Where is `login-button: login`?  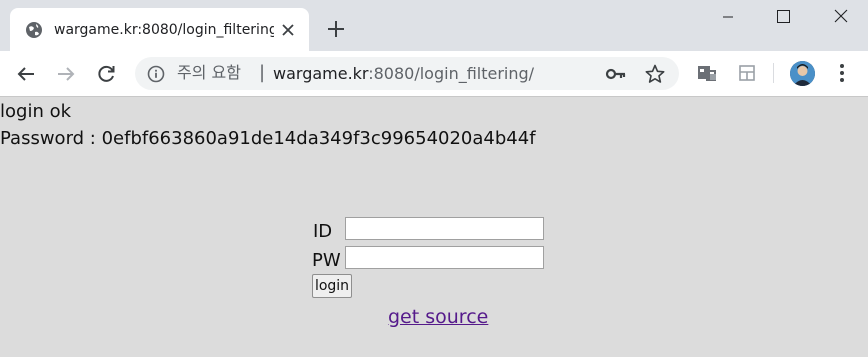
login-button: login is located at coordinates (332, 286).